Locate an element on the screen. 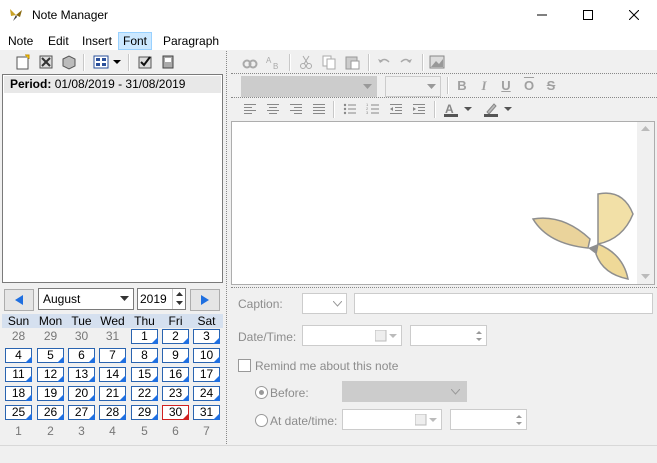 The width and height of the screenshot is (657, 463). reminder-time-spinner is located at coordinates (488, 419).